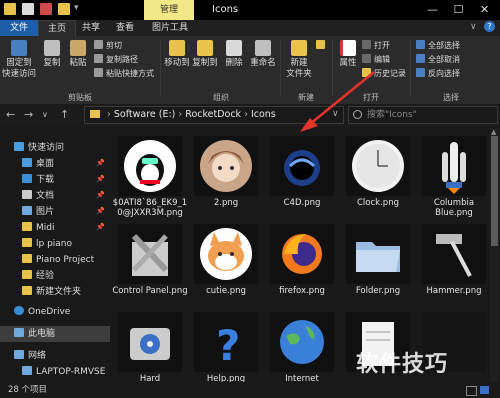 The image size is (500, 398). What do you see at coordinates (52, 372) in the screenshot?
I see `sidebar-item-laptop: LAPTOP-RMVSE` at bounding box center [52, 372].